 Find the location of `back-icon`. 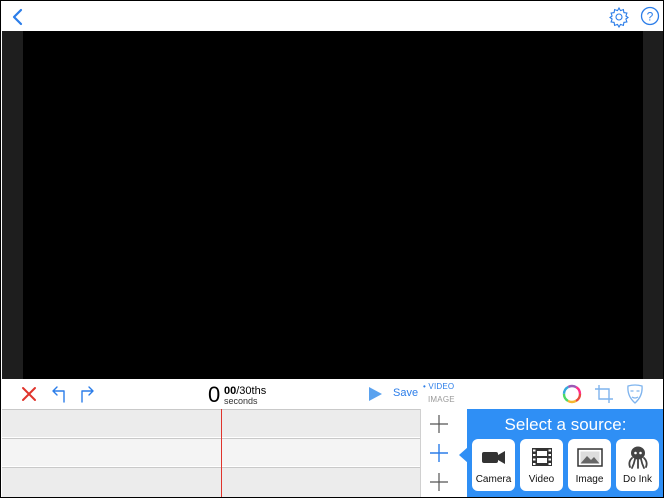

back-icon is located at coordinates (19, 17).